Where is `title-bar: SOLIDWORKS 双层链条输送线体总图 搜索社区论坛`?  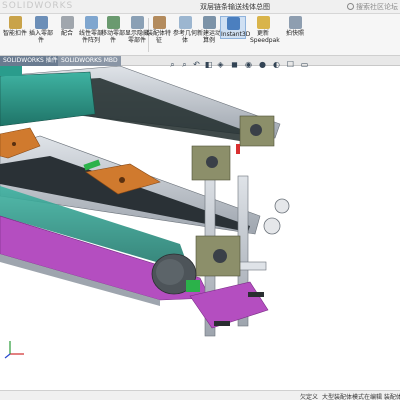 title-bar: SOLIDWORKS 双层链条输送线体总图 搜索社区论坛 is located at coordinates (200, 7).